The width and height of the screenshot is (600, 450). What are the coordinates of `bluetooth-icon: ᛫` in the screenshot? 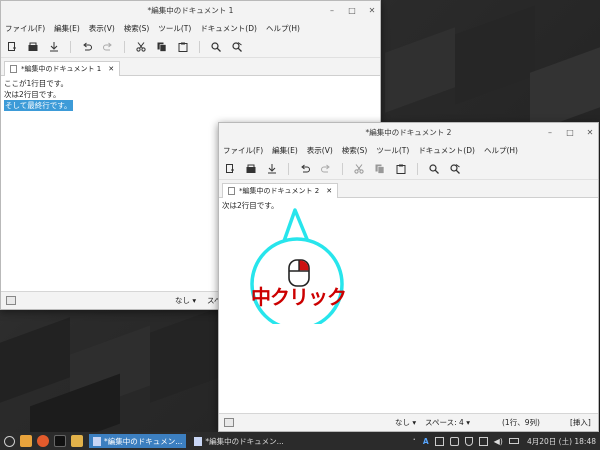 It's located at (413, 441).